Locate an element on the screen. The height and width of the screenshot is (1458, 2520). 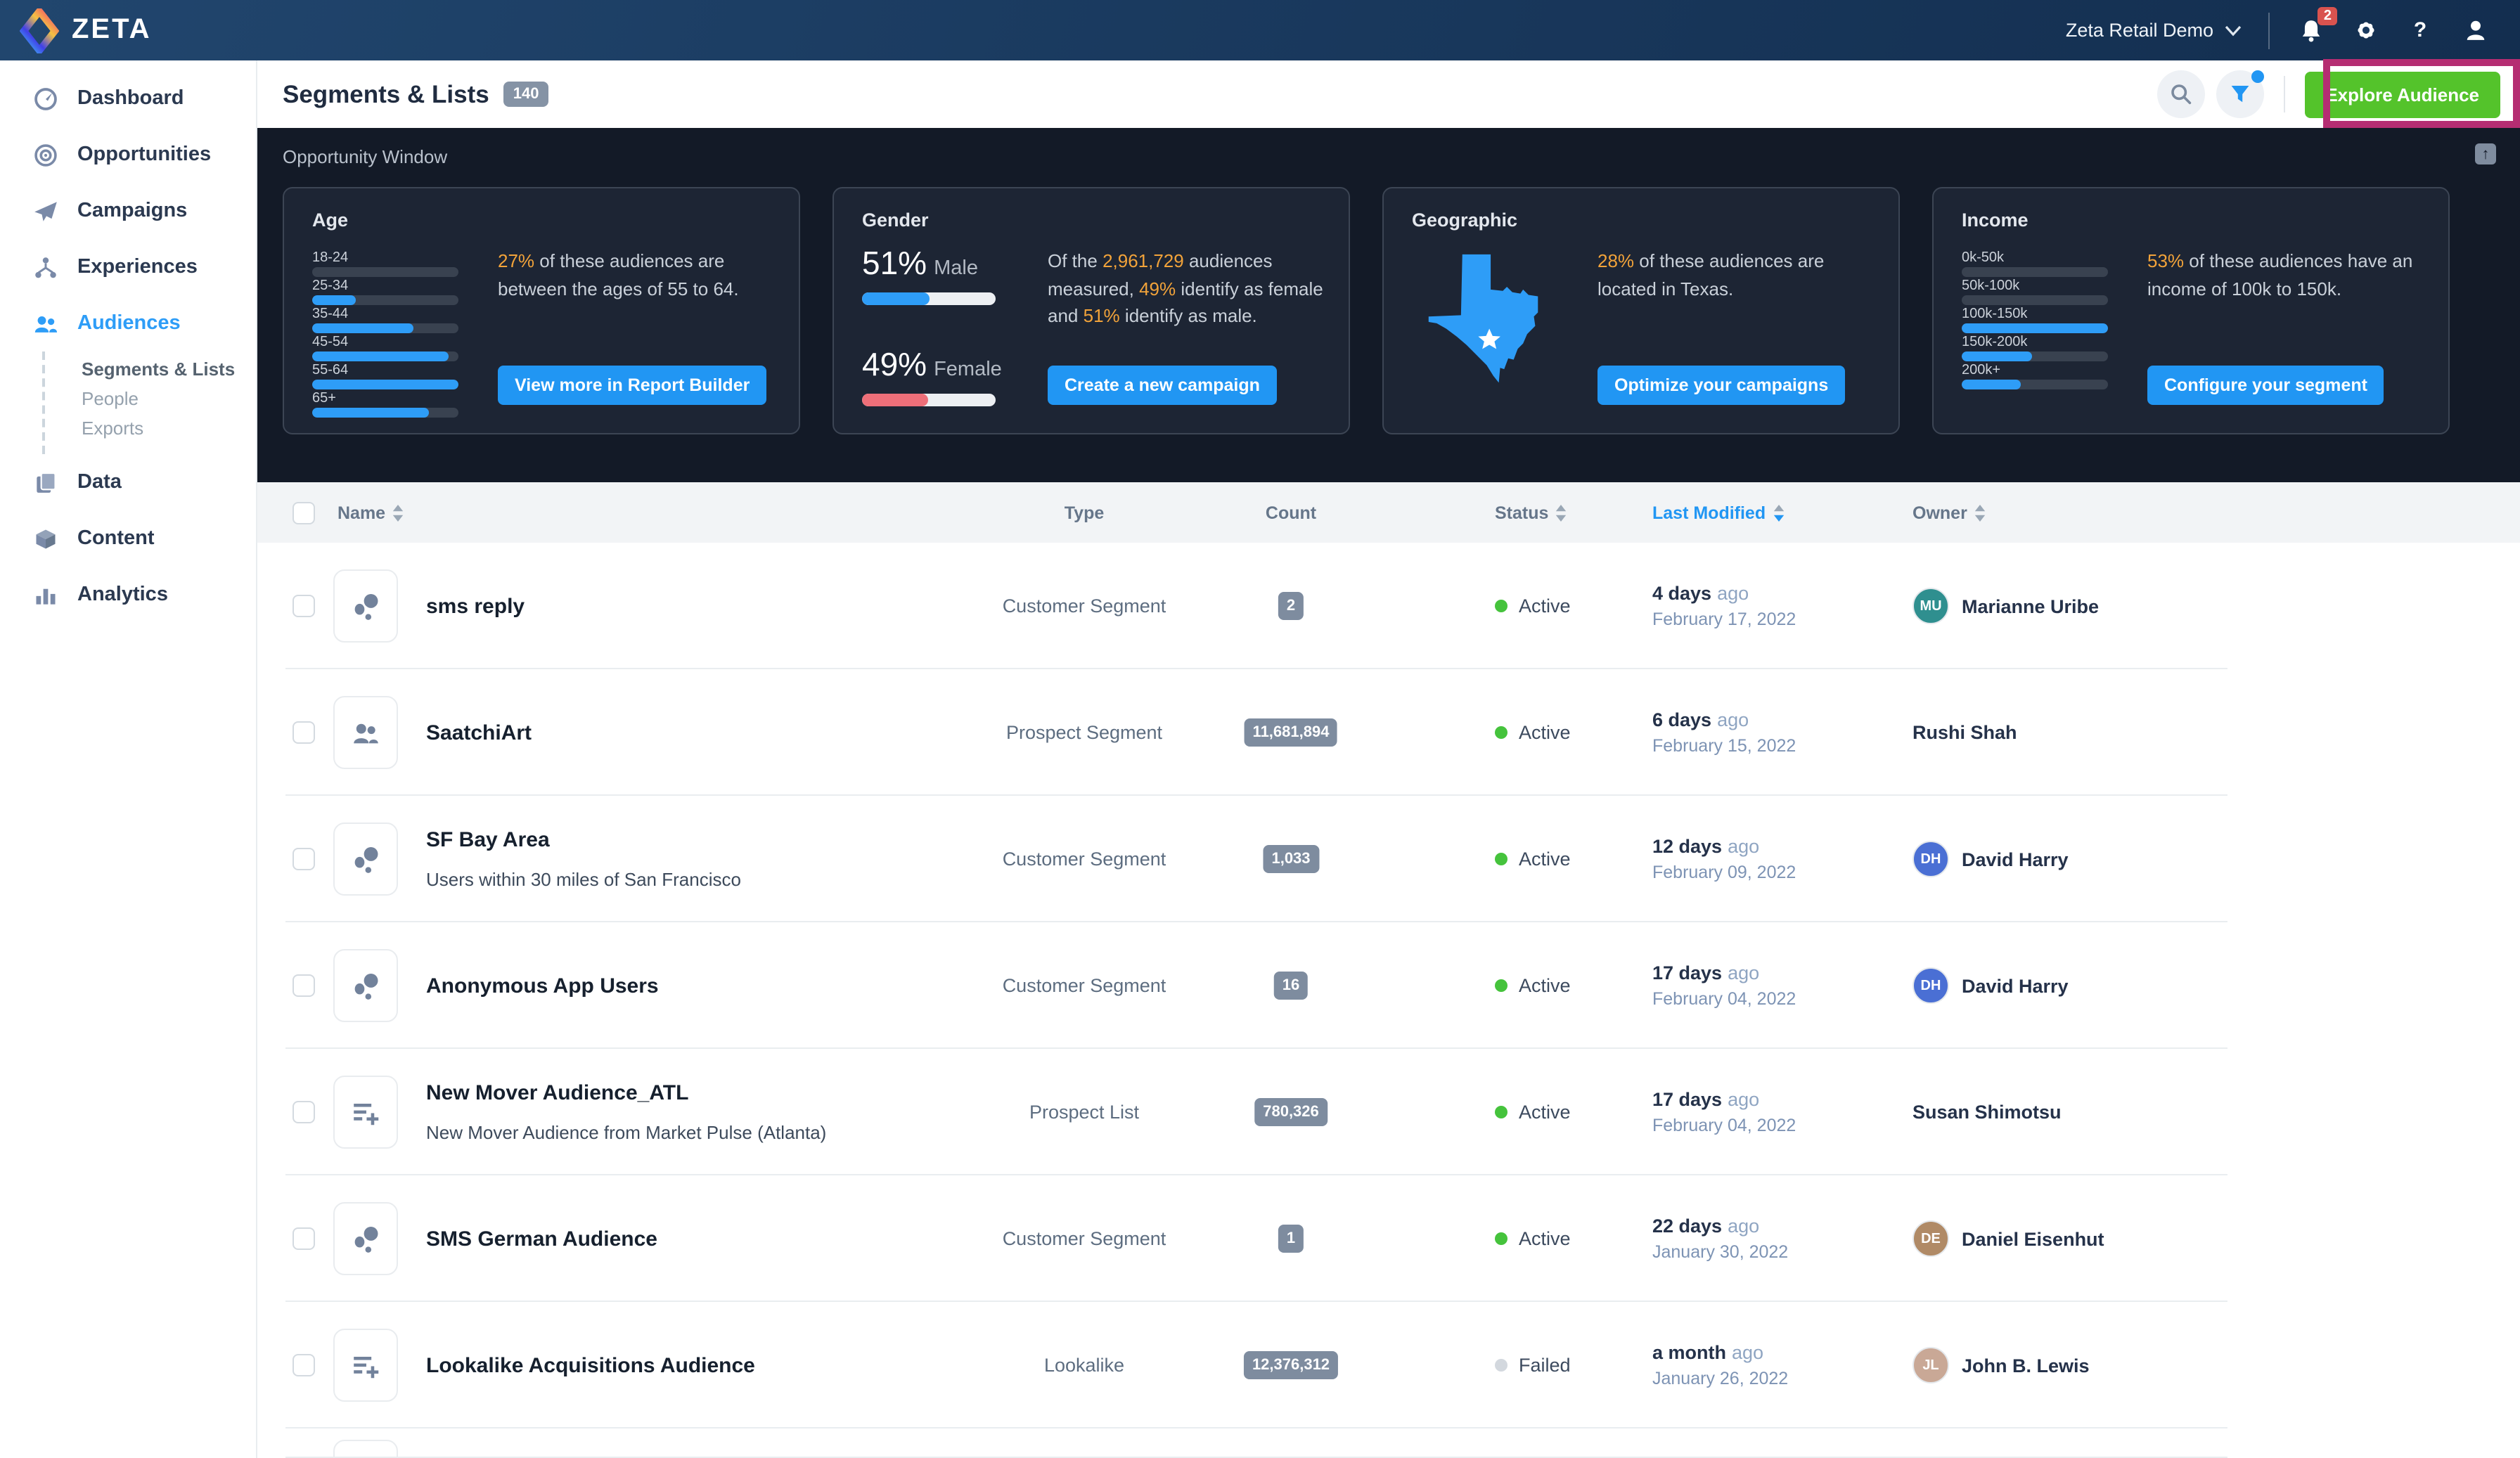
search-button is located at coordinates (2180, 94).